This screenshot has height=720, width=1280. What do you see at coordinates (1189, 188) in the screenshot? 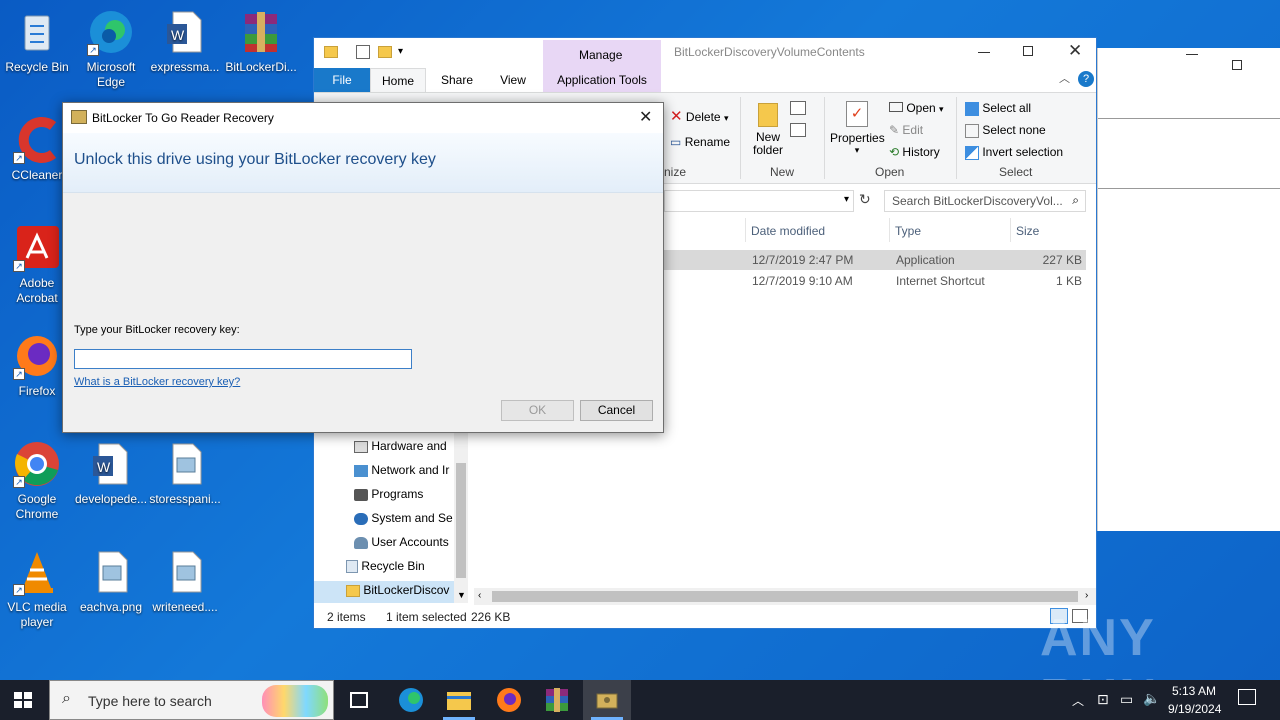
I see `bg-window-divider` at bounding box center [1189, 188].